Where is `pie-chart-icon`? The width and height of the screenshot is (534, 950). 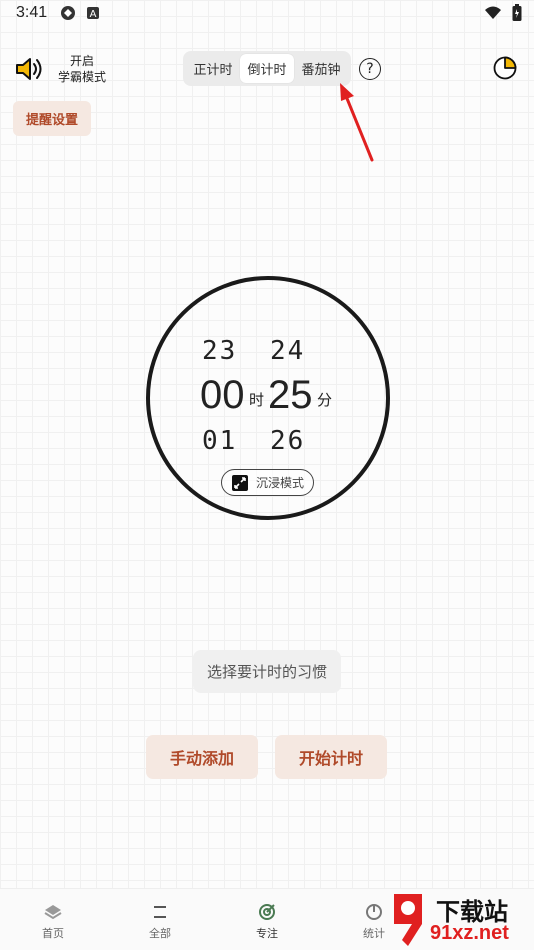 pie-chart-icon is located at coordinates (505, 68).